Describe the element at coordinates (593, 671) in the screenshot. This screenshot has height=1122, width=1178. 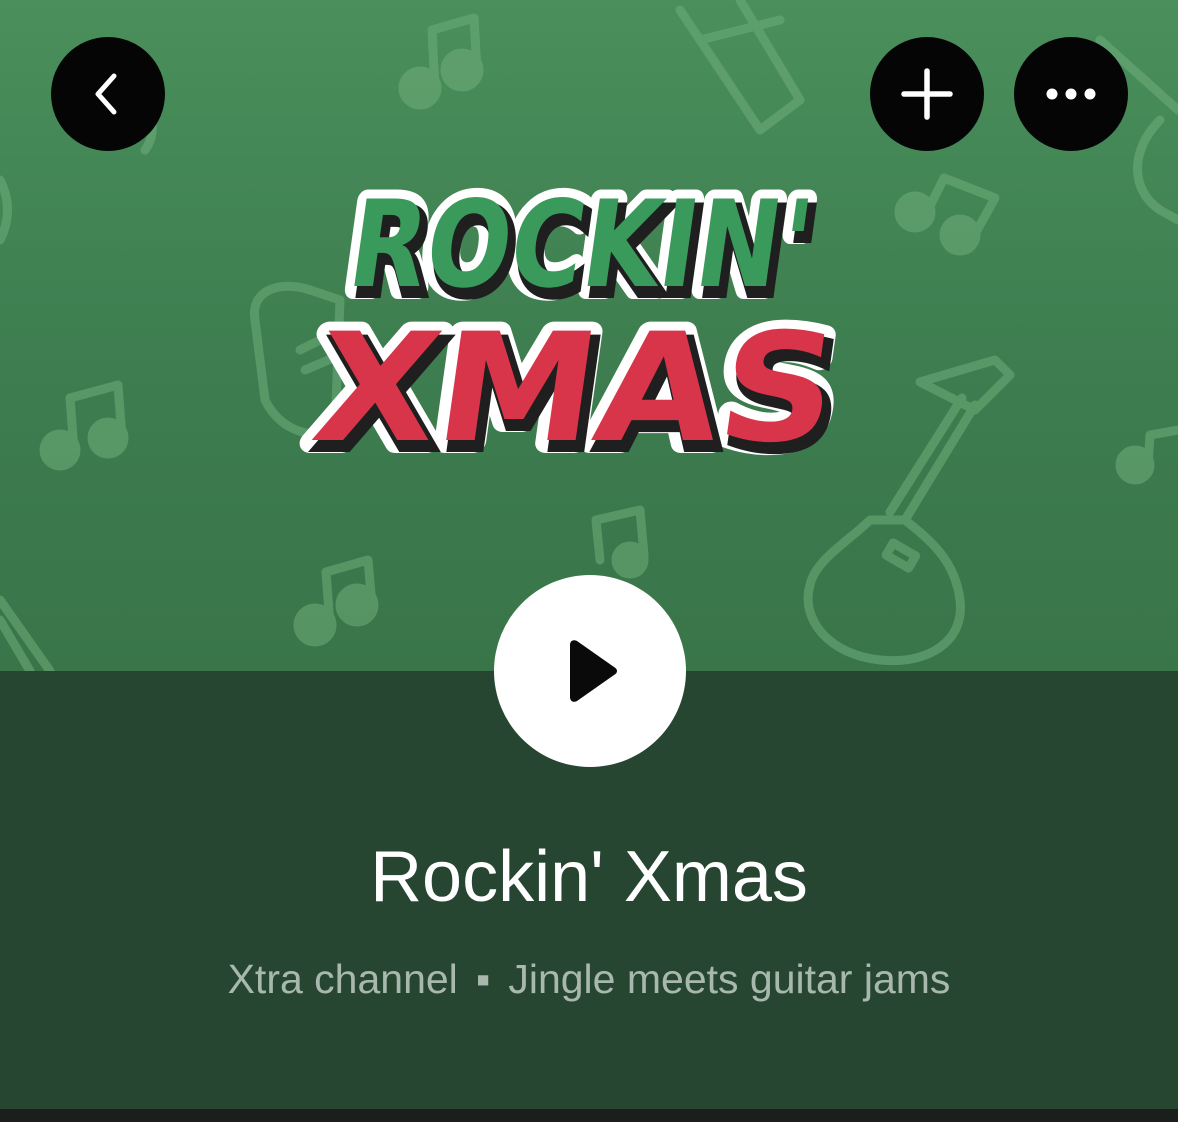
I see `play-icon` at that location.